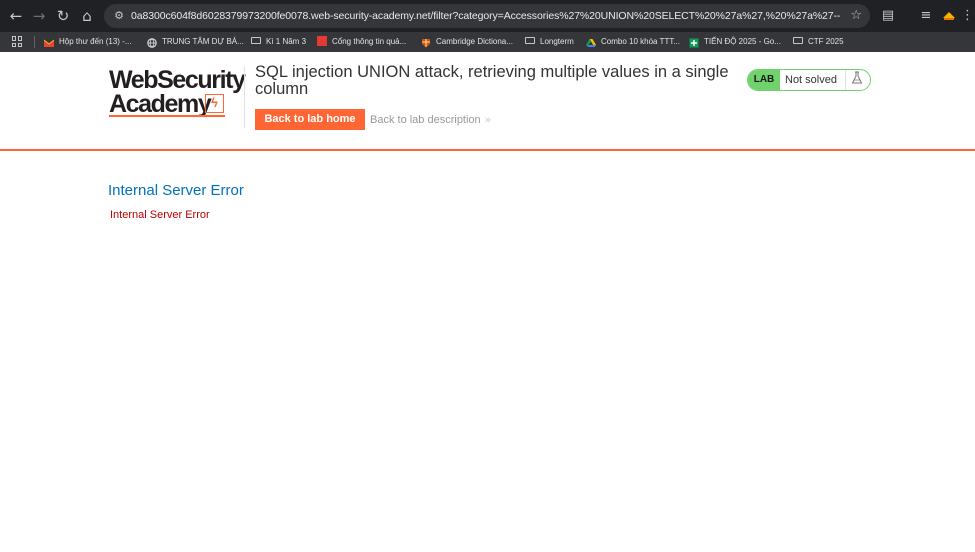 Image resolution: width=975 pixels, height=552 pixels. I want to click on portal-icon, so click(322, 40).